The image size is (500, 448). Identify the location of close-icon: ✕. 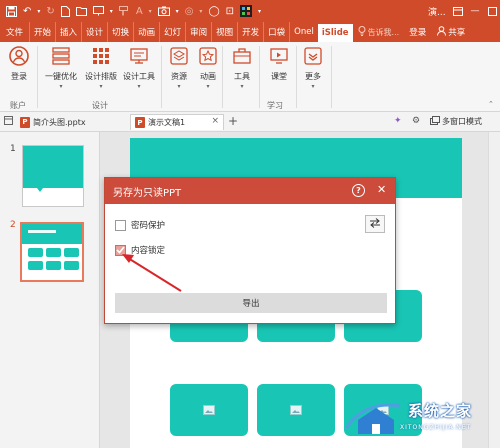
(381, 189).